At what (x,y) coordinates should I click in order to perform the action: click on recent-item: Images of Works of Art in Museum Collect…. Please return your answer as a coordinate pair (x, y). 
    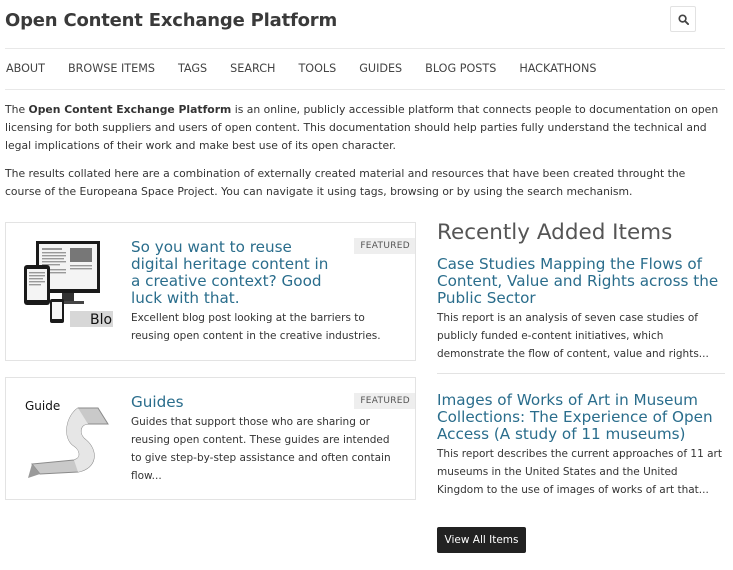
    Looking at the image, I should click on (581, 445).